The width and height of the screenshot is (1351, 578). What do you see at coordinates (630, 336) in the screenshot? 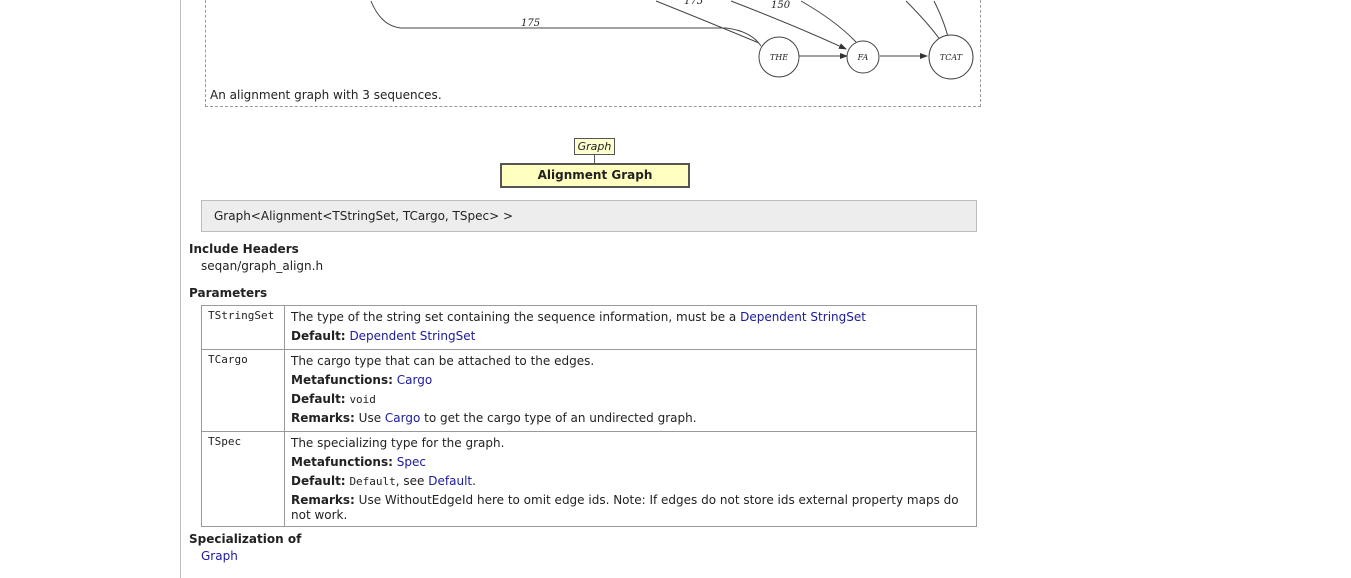
I see `param-default-line: Default: Dependent StringSet` at bounding box center [630, 336].